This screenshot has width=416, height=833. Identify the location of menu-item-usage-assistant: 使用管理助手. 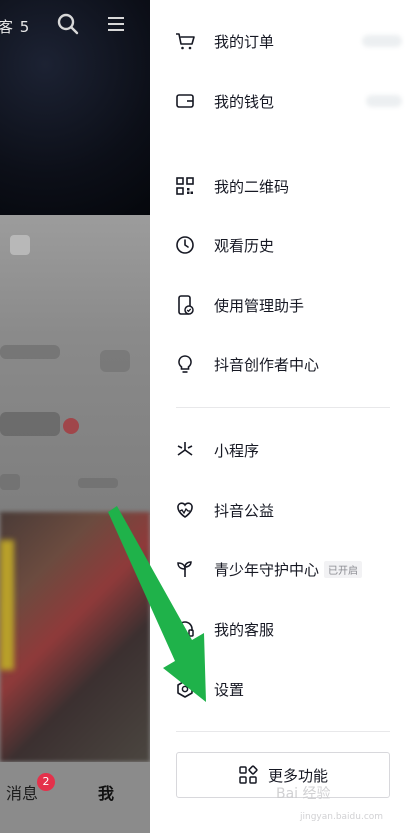
(283, 305).